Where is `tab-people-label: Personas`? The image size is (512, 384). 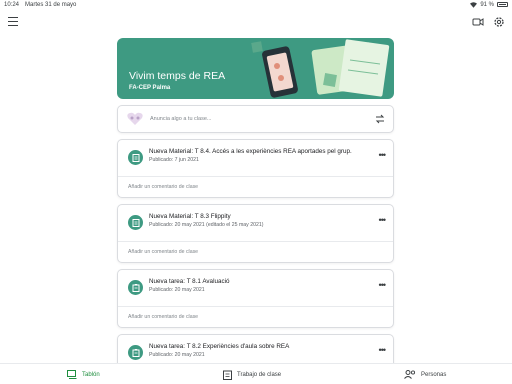
tab-people-label: Personas is located at coordinates (434, 374).